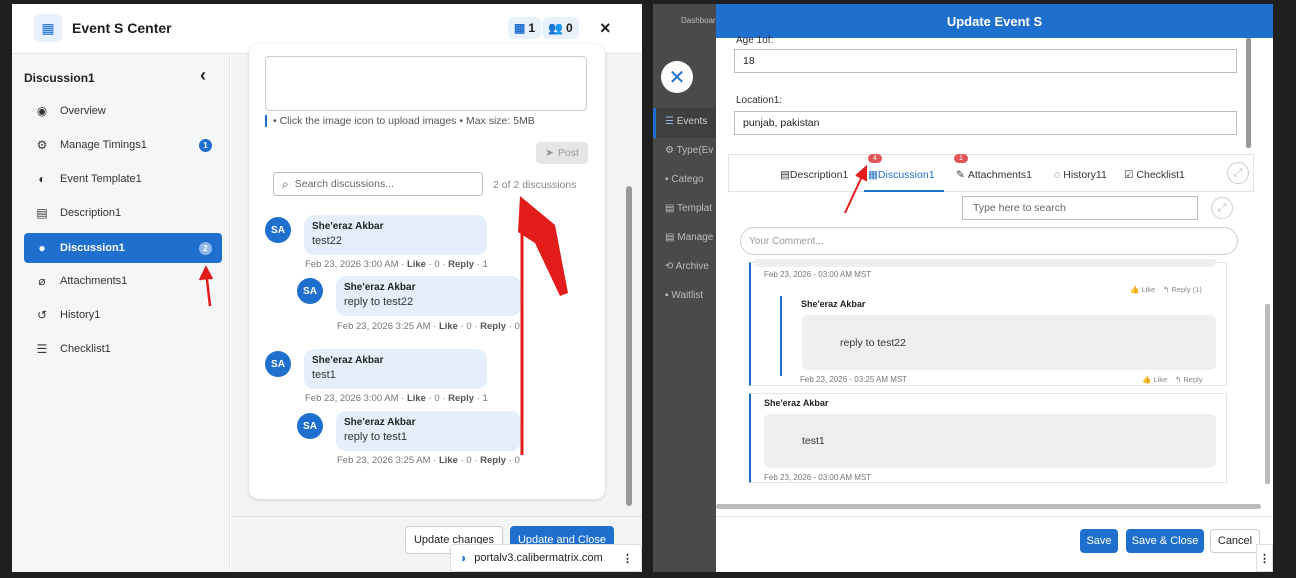 The image size is (1296, 578). What do you see at coordinates (855, 189) in the screenshot?
I see `arrow-discussion-tab` at bounding box center [855, 189].